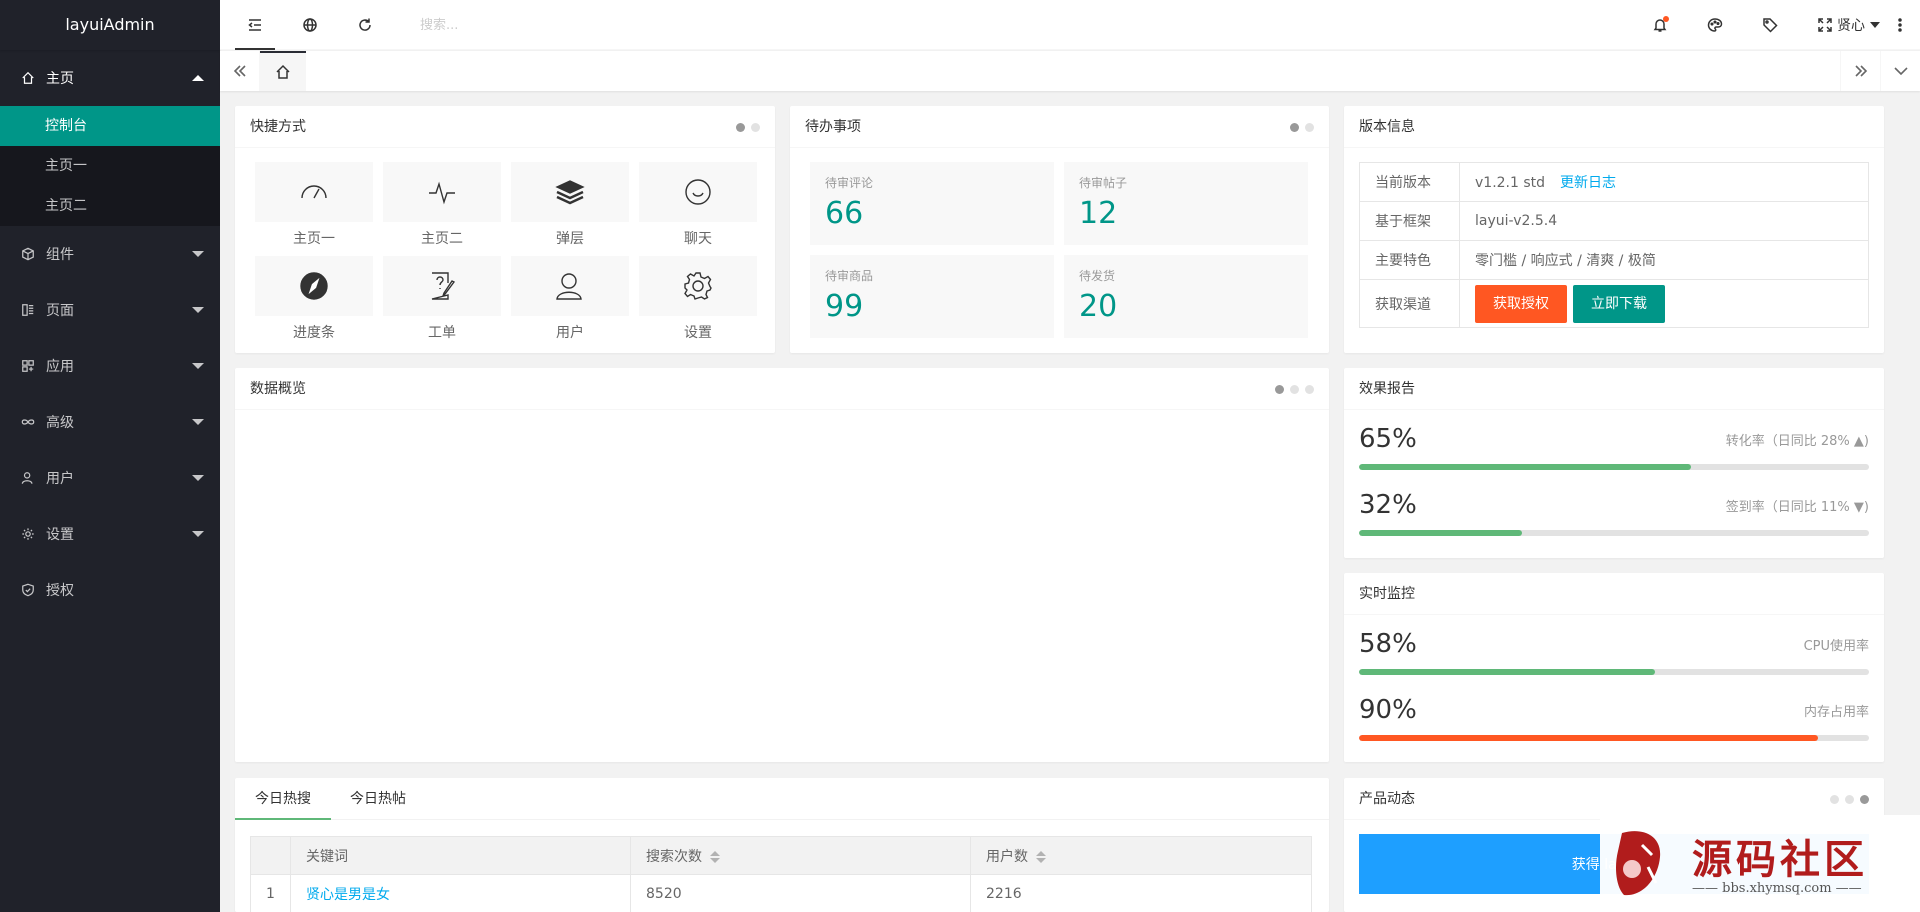 The image size is (1920, 912). I want to click on chevron-up-icon, so click(198, 78).